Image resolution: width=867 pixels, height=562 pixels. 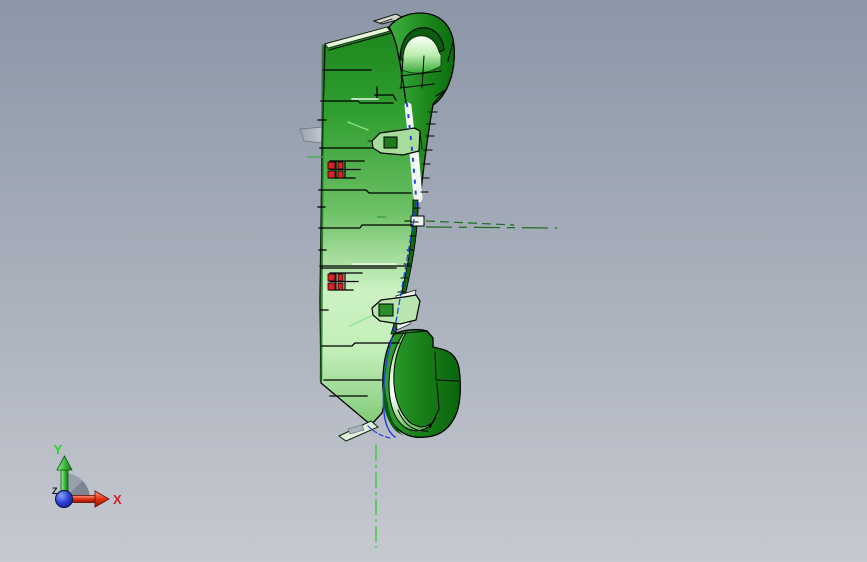 What do you see at coordinates (390, 142) in the screenshot?
I see `snap-tab-upper-slot` at bounding box center [390, 142].